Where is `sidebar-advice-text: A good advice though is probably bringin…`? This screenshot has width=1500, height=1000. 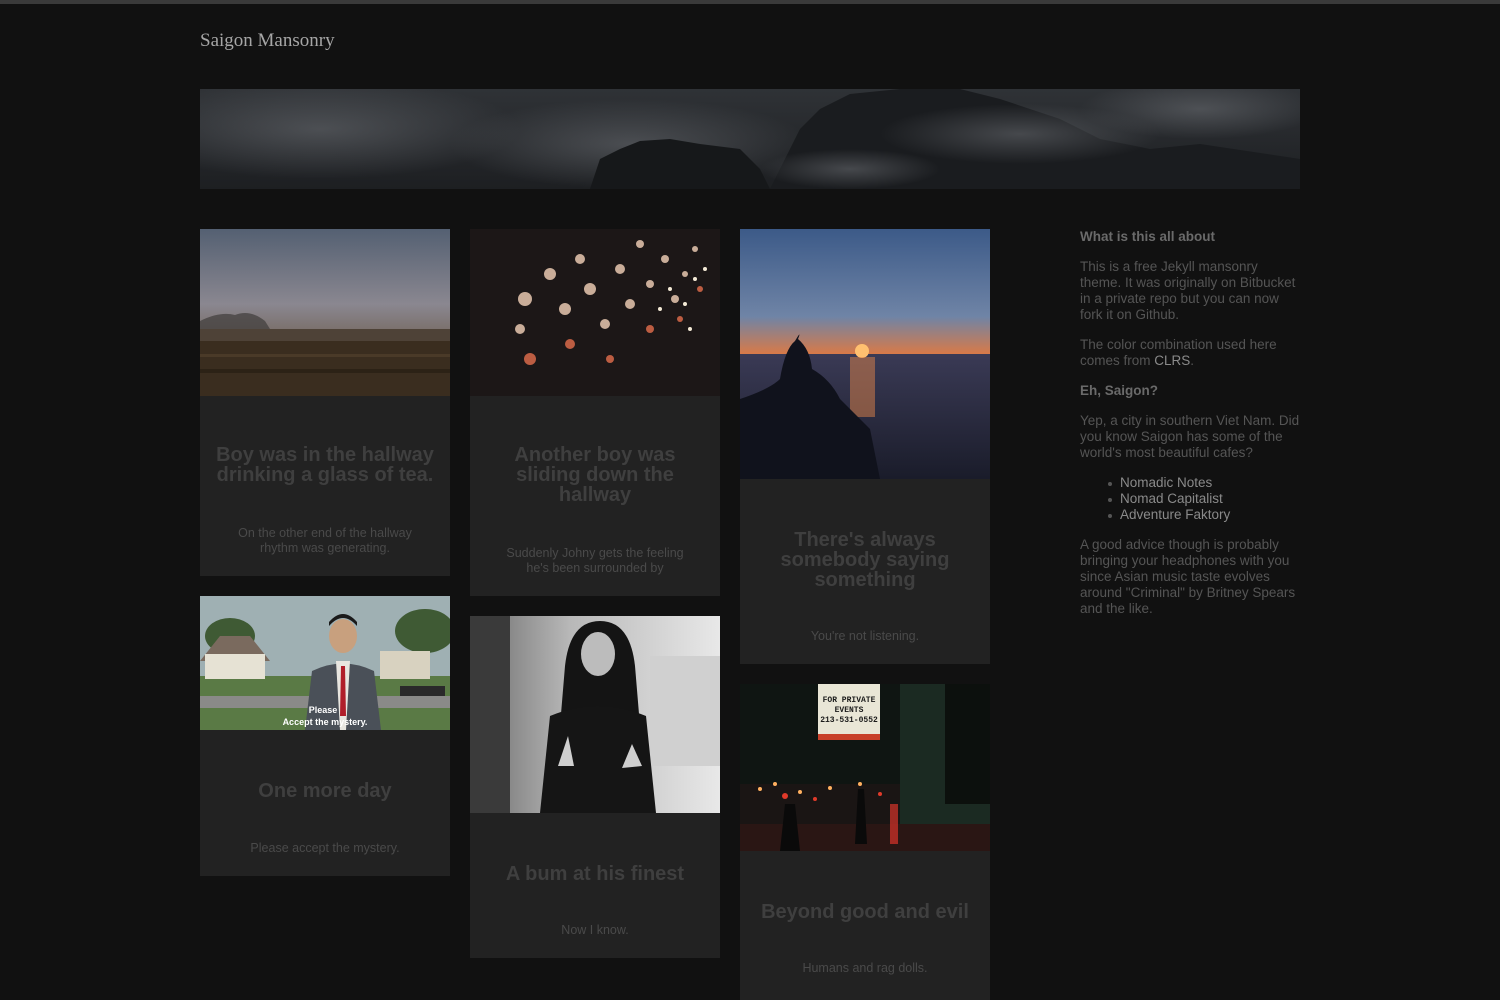
sidebar-advice-text: A good advice though is probably bringin… is located at coordinates (1188, 576).